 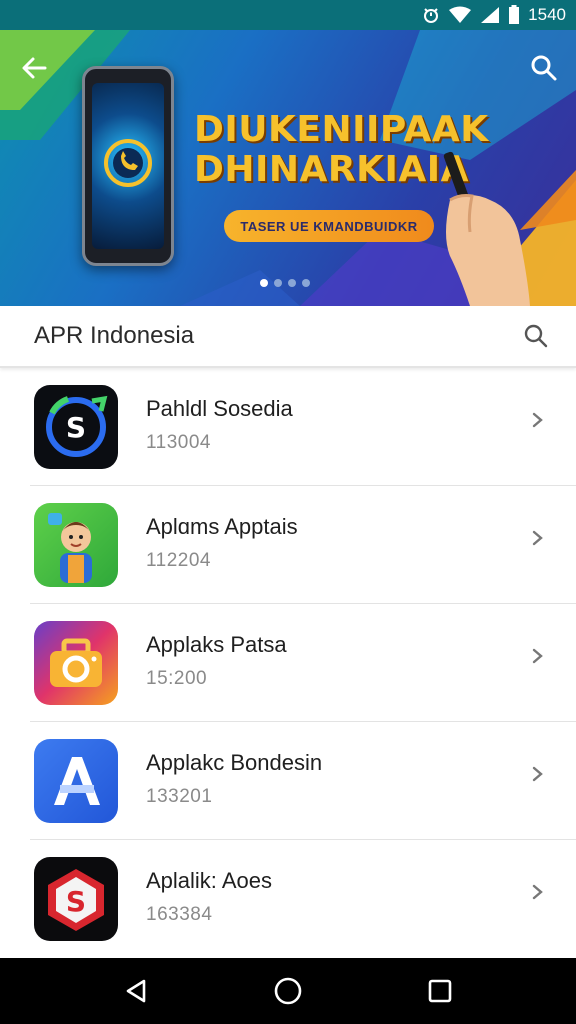 What do you see at coordinates (514, 15) in the screenshot?
I see `battery-icon` at bounding box center [514, 15].